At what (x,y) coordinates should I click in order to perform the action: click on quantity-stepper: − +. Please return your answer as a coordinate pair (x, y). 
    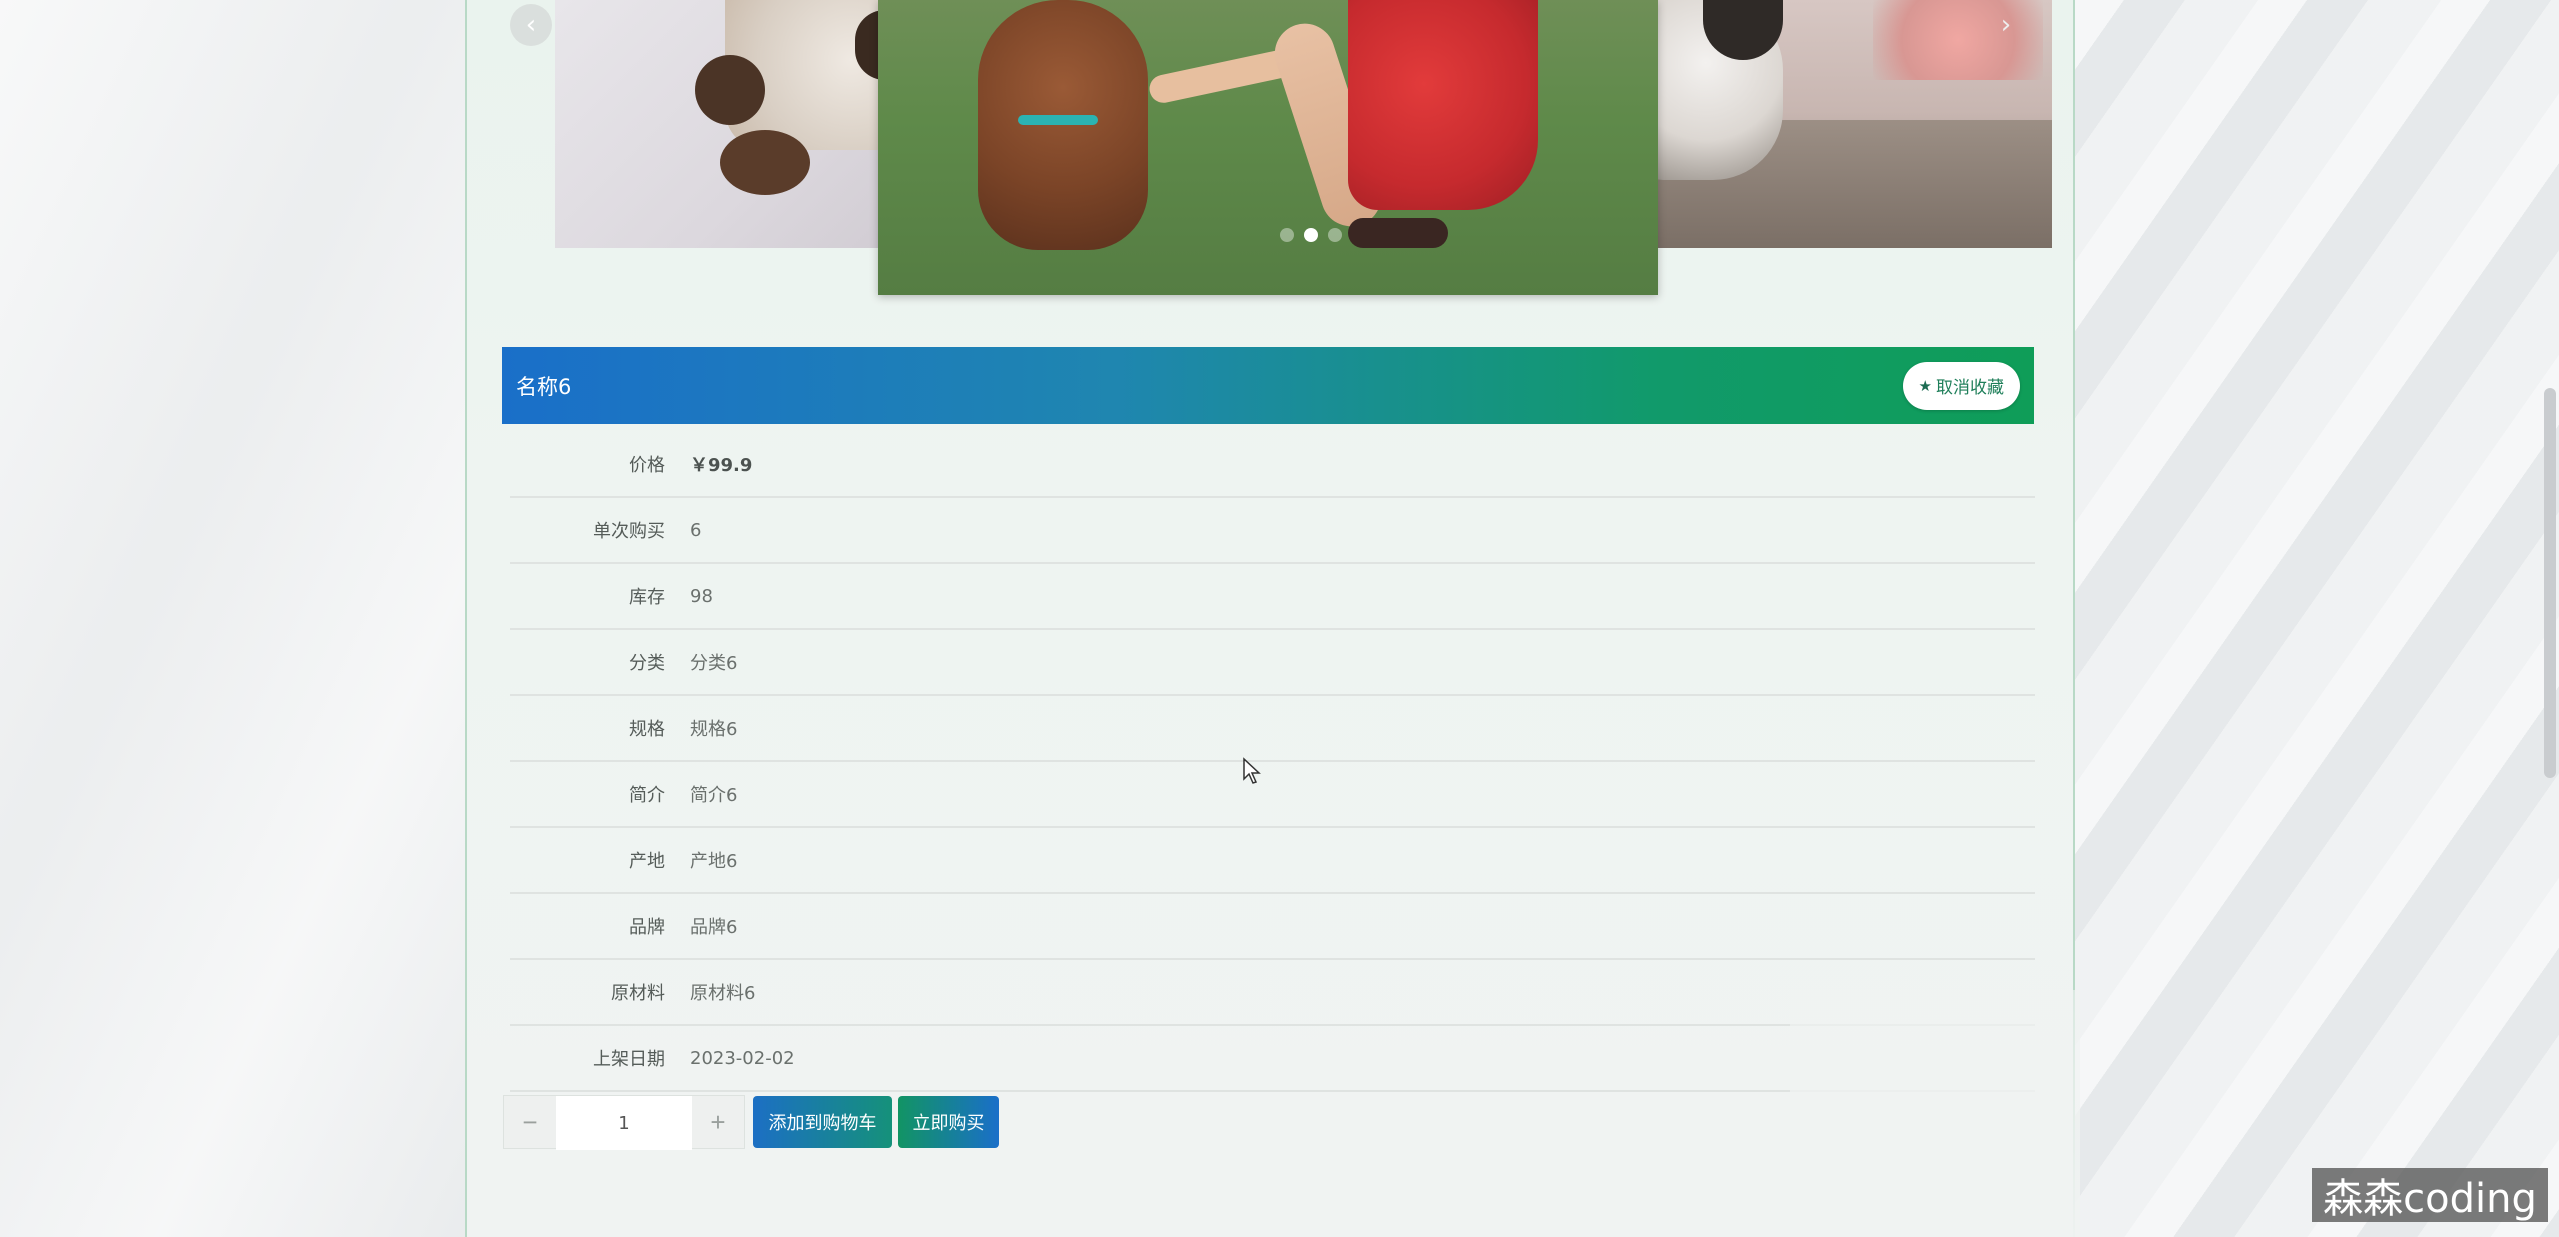
    Looking at the image, I should click on (624, 1122).